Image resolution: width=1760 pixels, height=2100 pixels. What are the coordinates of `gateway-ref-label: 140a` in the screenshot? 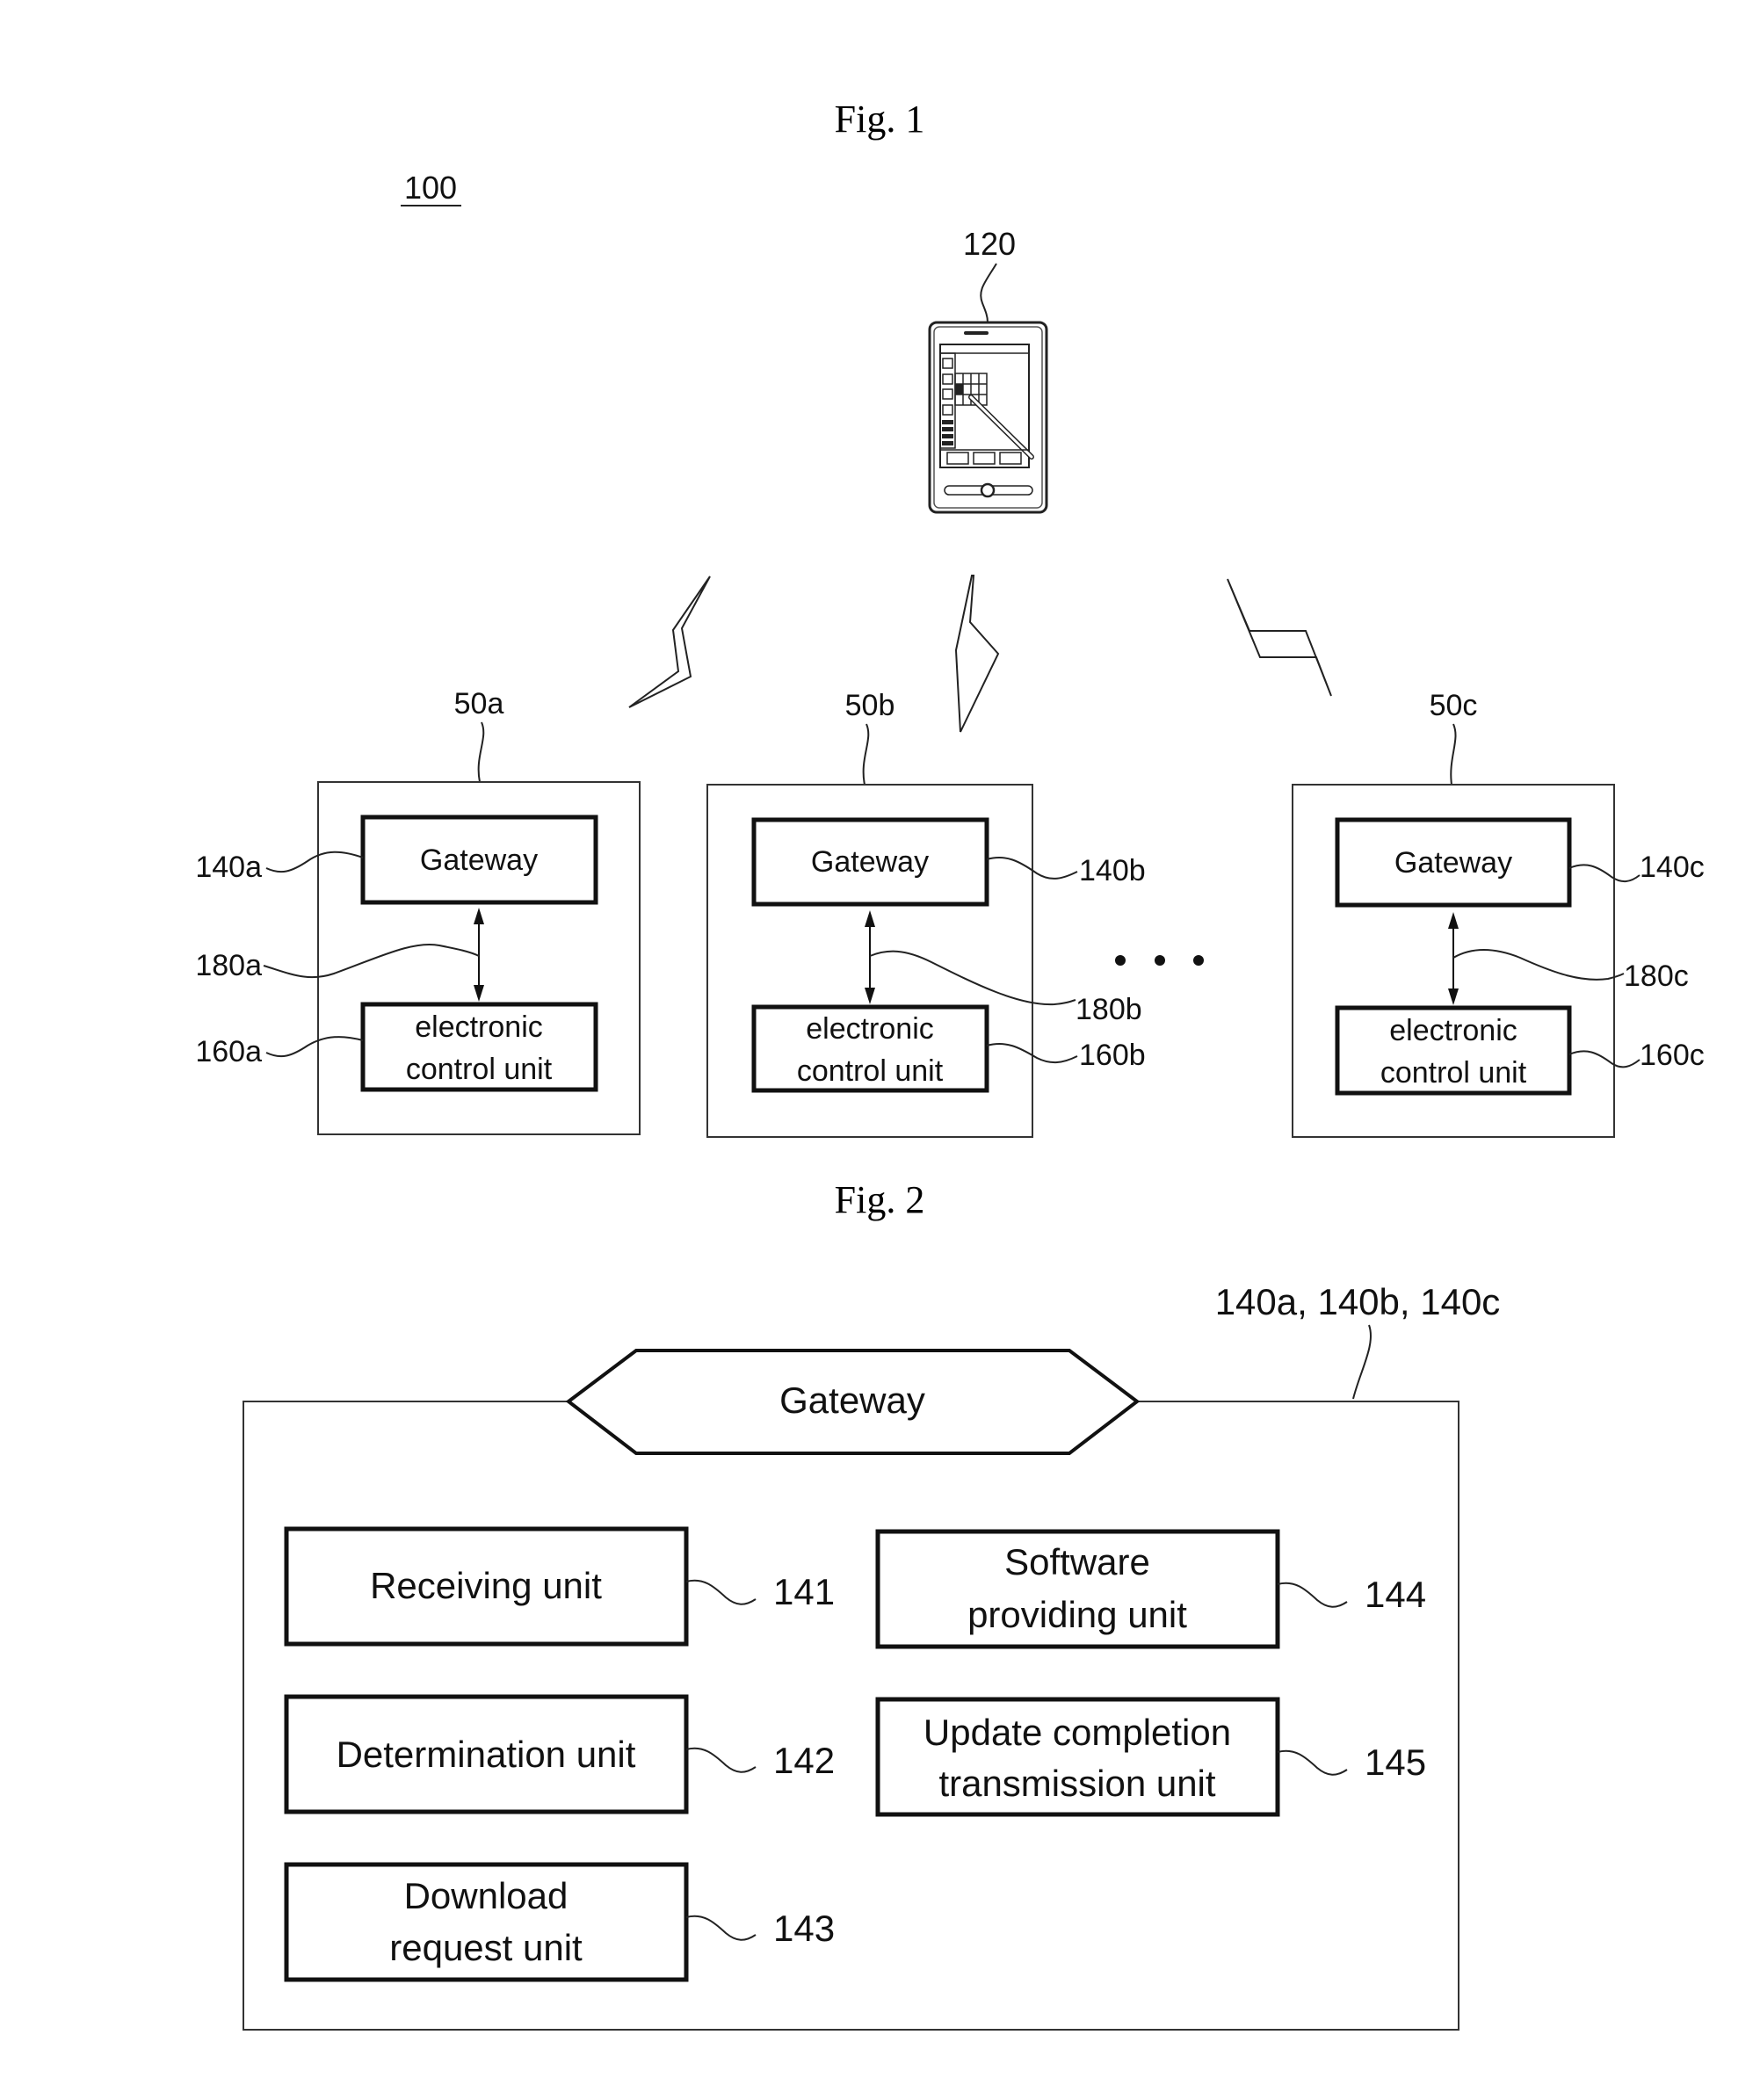 It's located at (228, 867).